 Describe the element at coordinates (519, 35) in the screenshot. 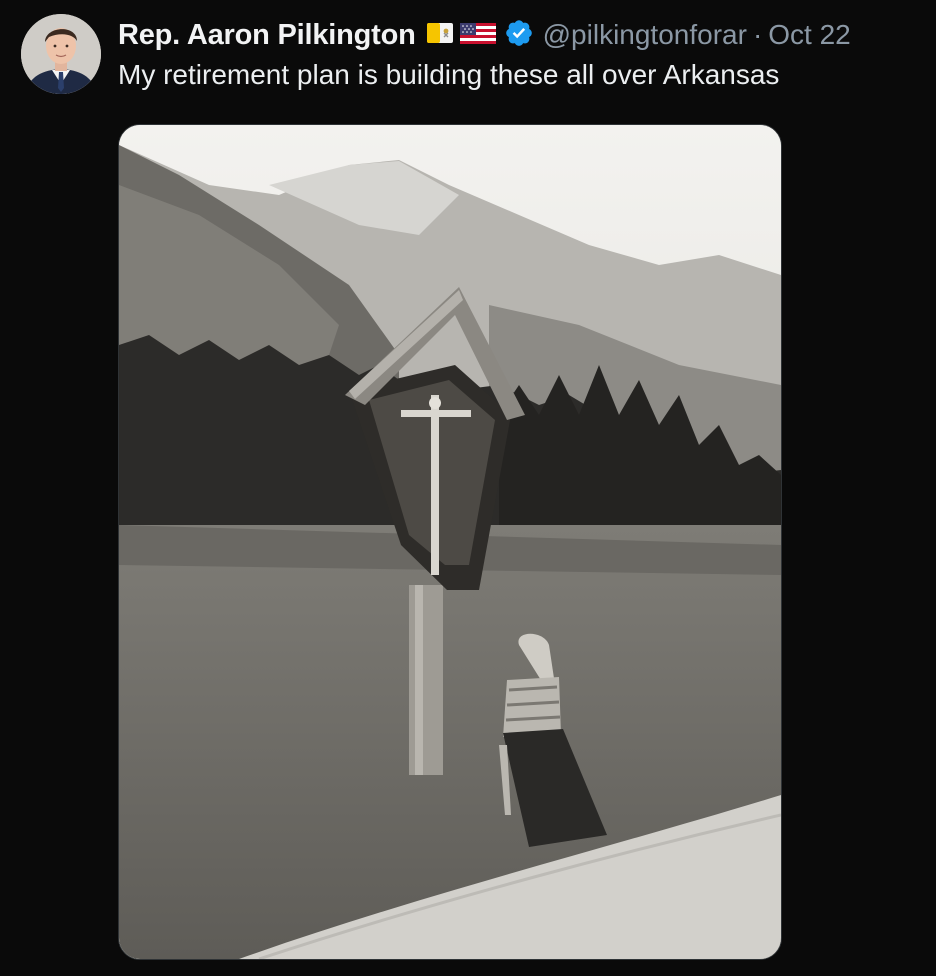

I see `verified-badge-icon` at that location.